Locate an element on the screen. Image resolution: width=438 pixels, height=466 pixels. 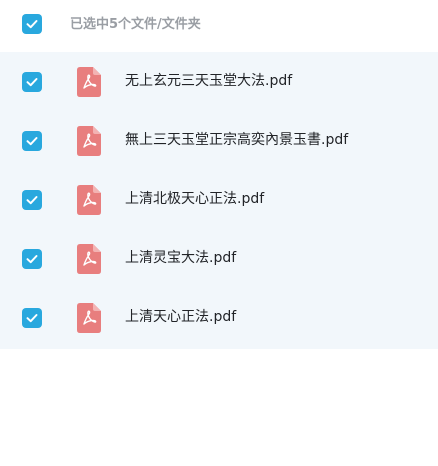
select-all-checkbox is located at coordinates (32, 24).